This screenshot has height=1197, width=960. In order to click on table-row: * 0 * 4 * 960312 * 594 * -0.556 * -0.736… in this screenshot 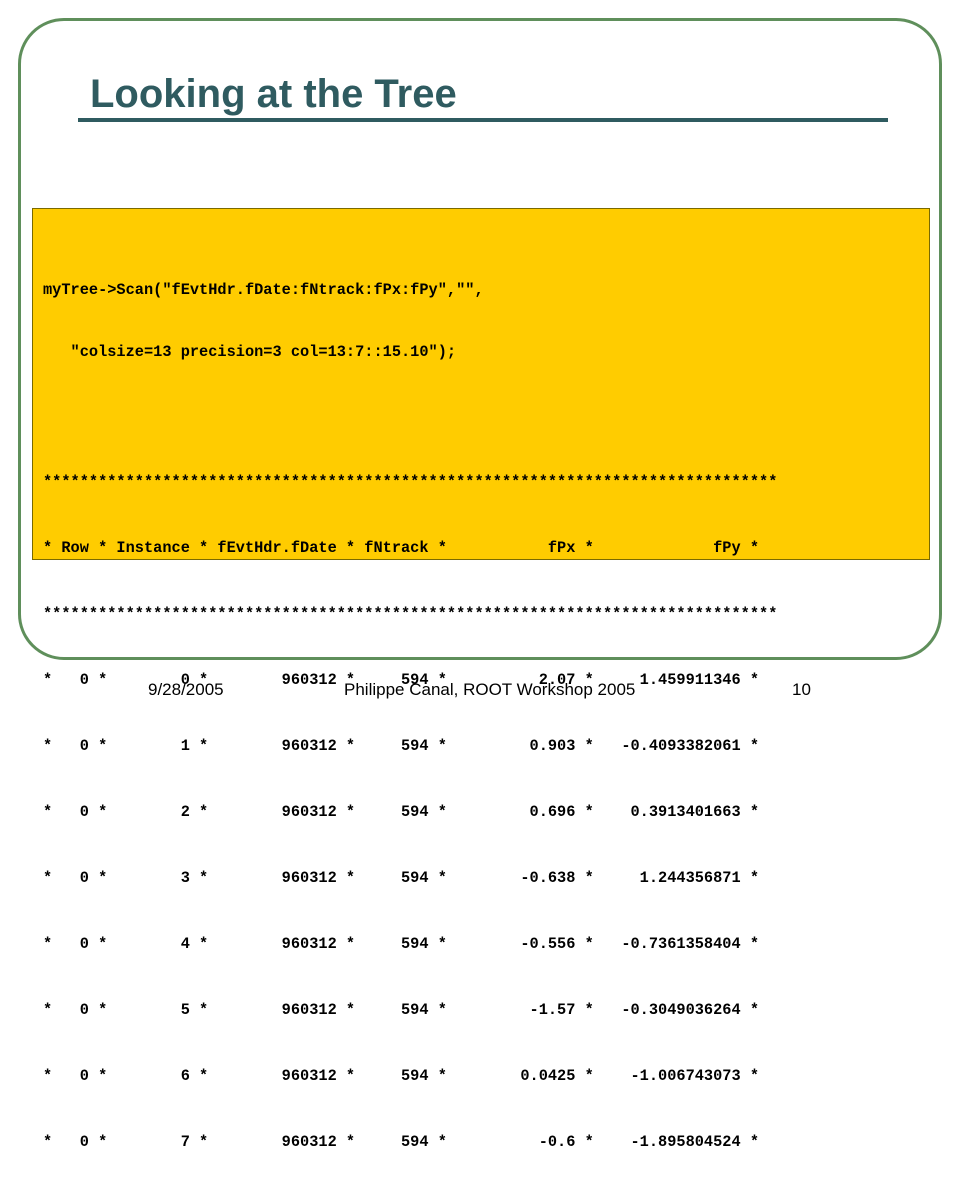, I will do `click(401, 944)`.